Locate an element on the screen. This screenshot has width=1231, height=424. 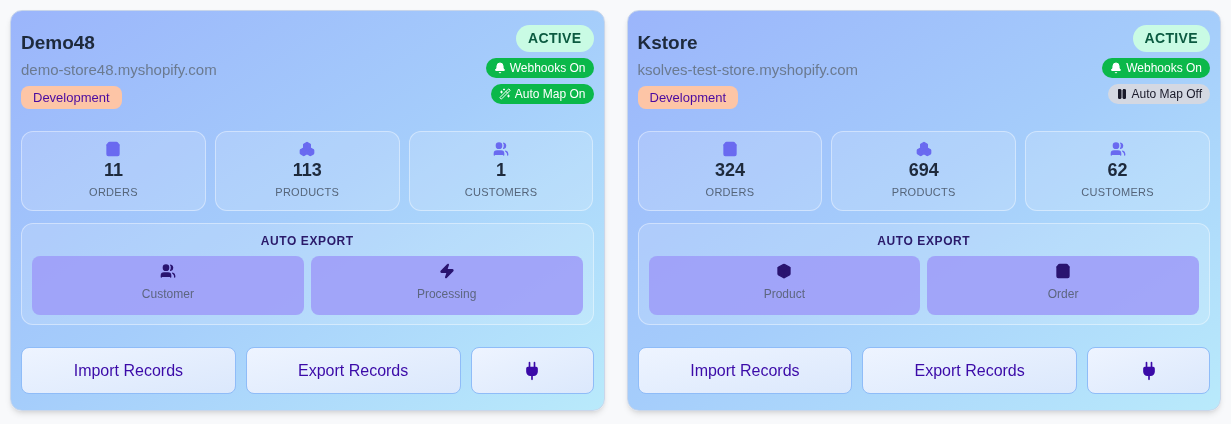
store-domain: ksolves-test-store.myshopify.com is located at coordinates (748, 70).